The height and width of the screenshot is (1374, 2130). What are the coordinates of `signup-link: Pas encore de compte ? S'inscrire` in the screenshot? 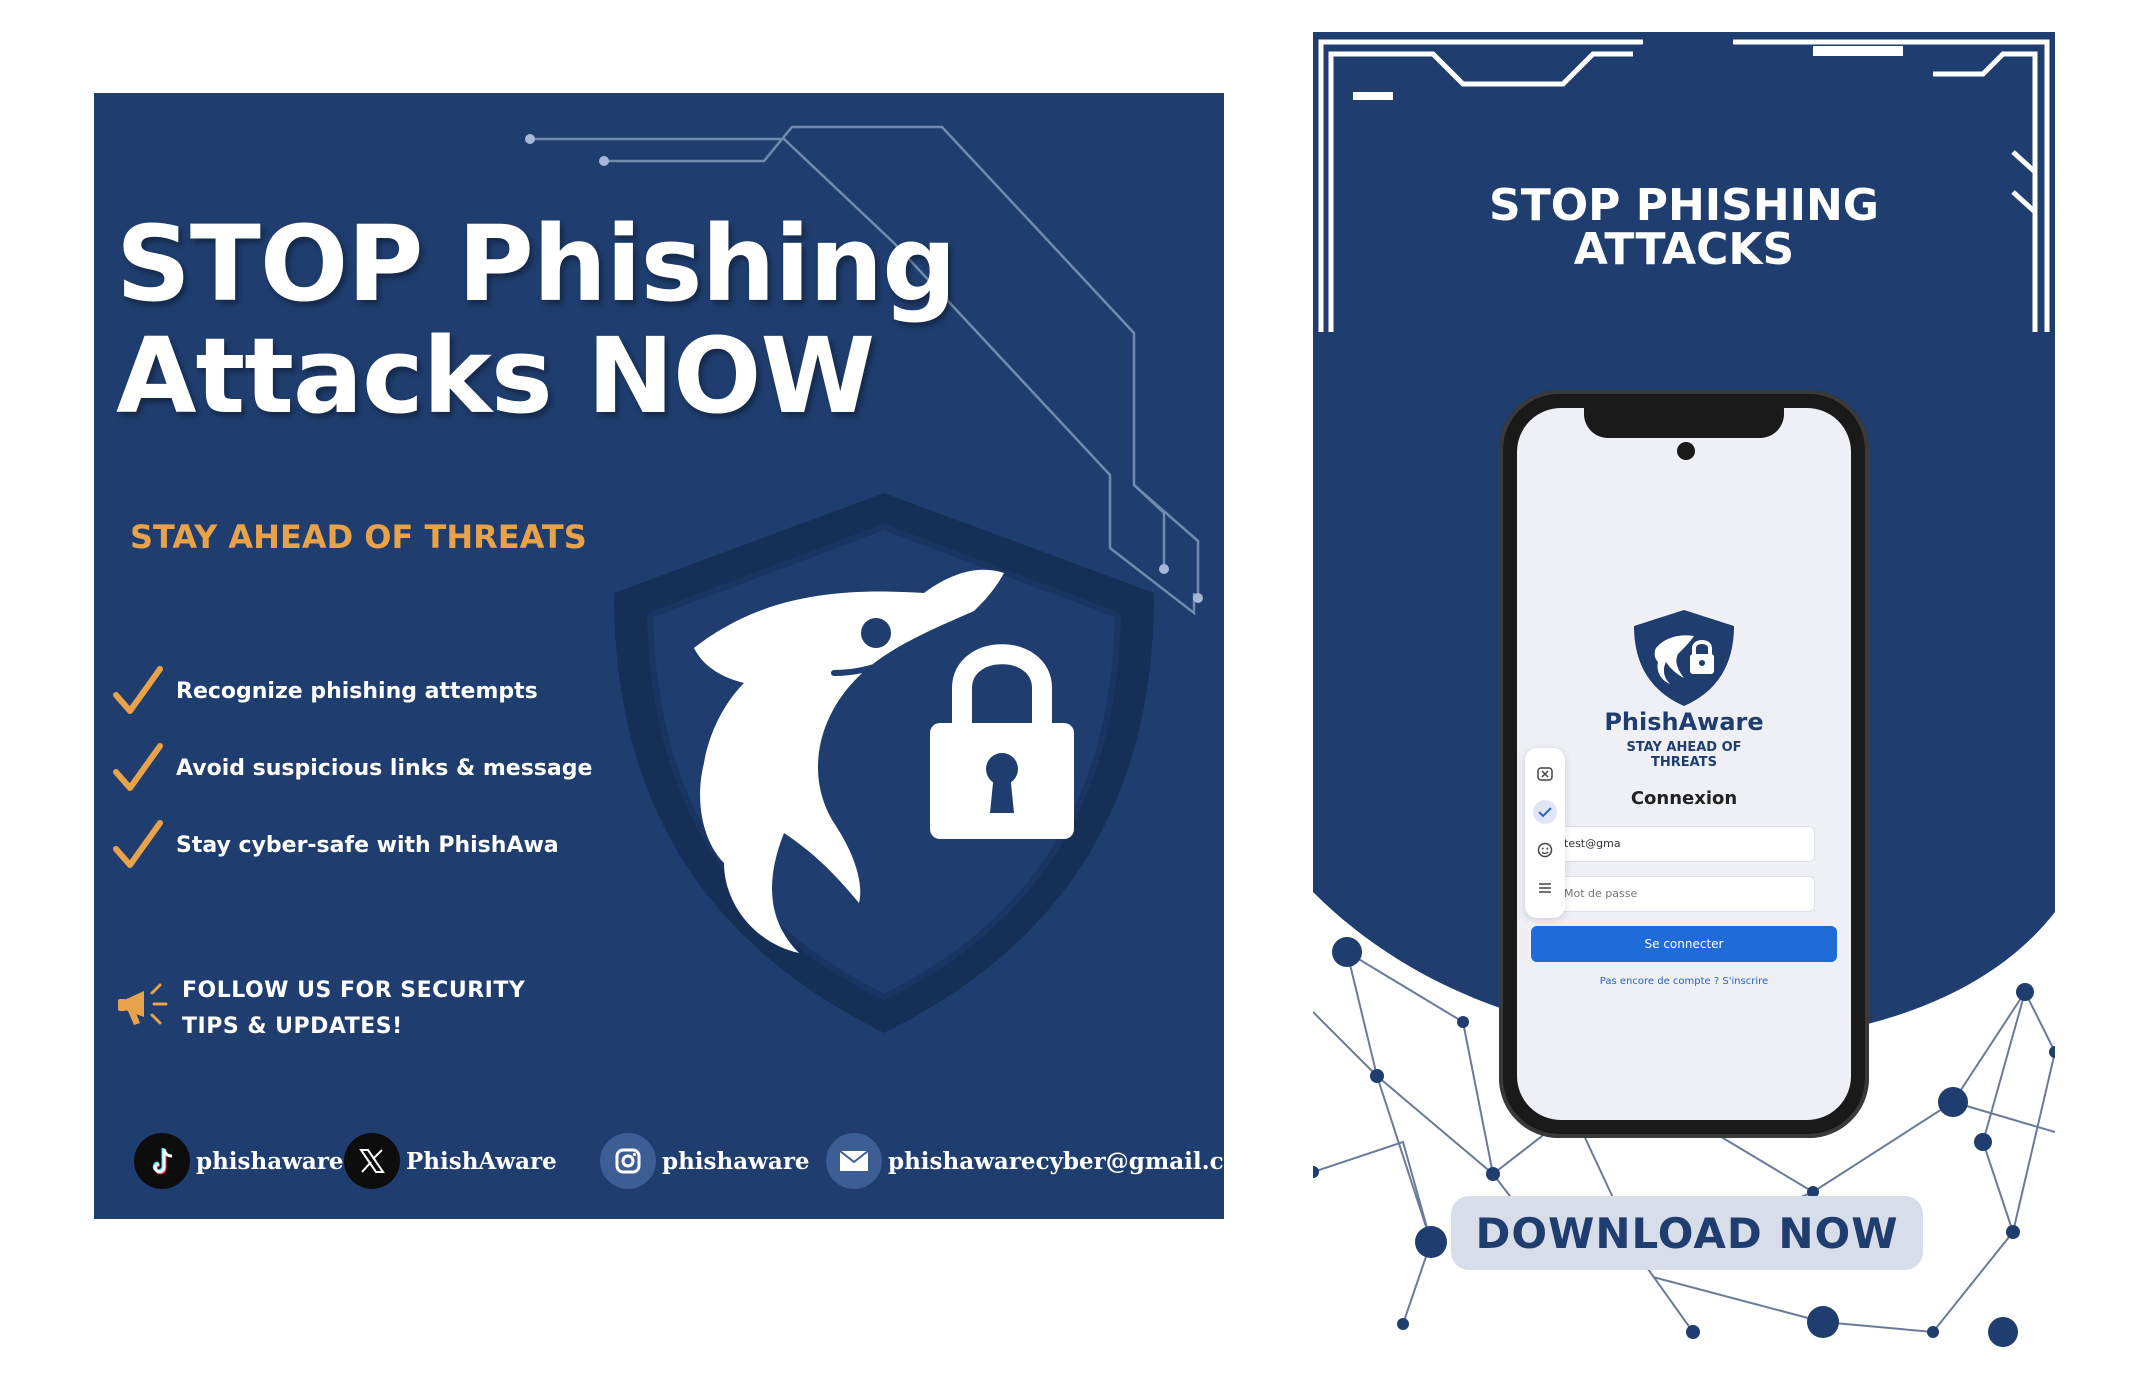 It's located at (1684, 981).